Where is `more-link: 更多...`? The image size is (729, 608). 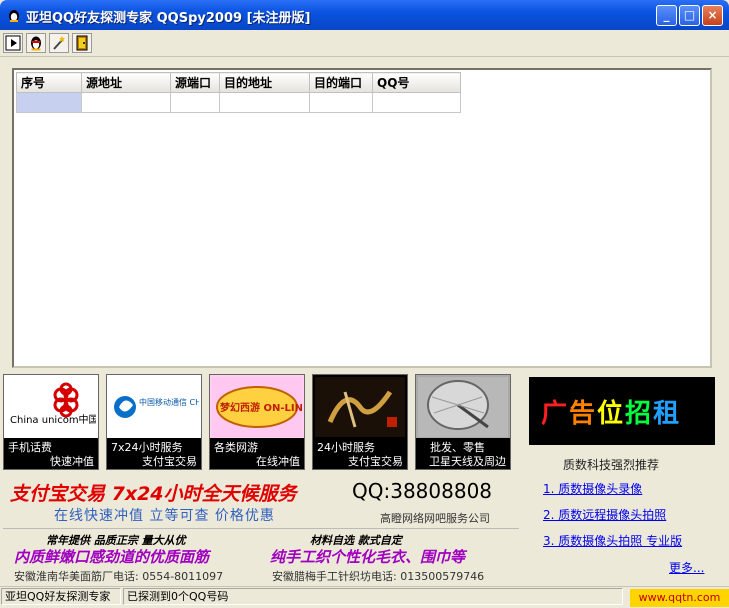
more-link: 更多... is located at coordinates (686, 567).